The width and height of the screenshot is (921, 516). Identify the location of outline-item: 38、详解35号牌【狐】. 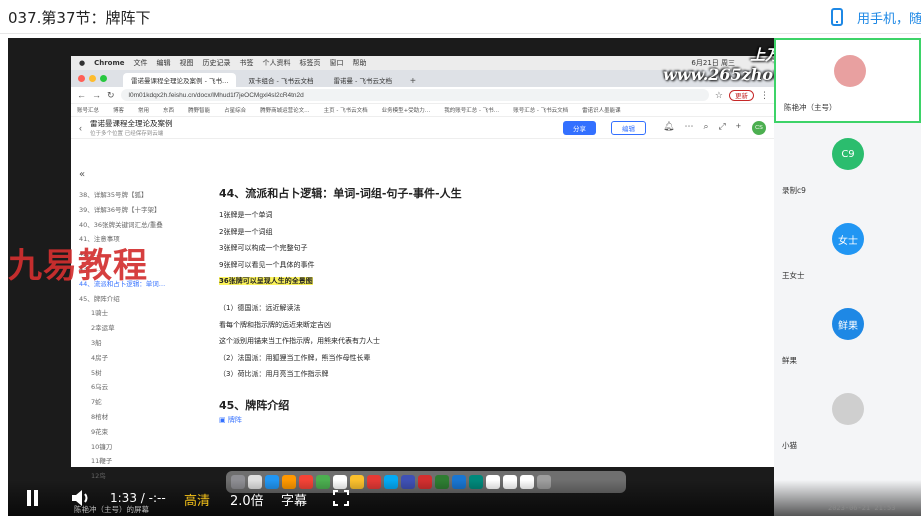
(134, 195).